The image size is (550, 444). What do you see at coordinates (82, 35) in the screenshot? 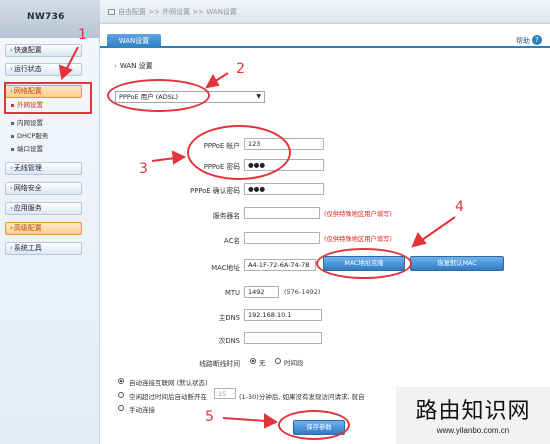
I see `annotation-number-1: 1` at bounding box center [82, 35].